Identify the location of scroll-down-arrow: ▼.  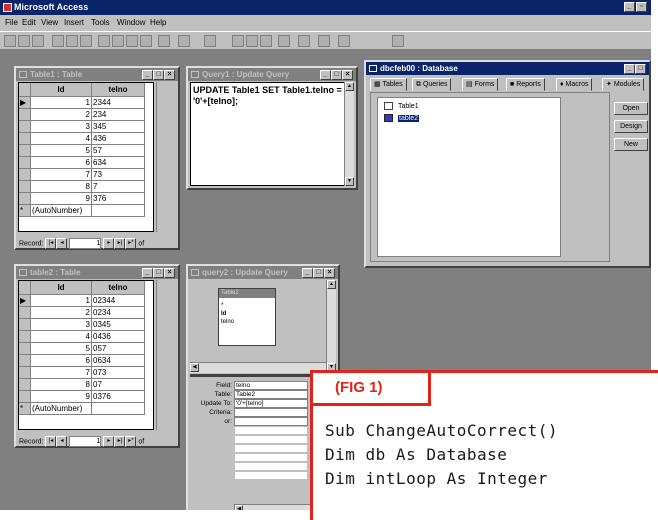
(349, 181).